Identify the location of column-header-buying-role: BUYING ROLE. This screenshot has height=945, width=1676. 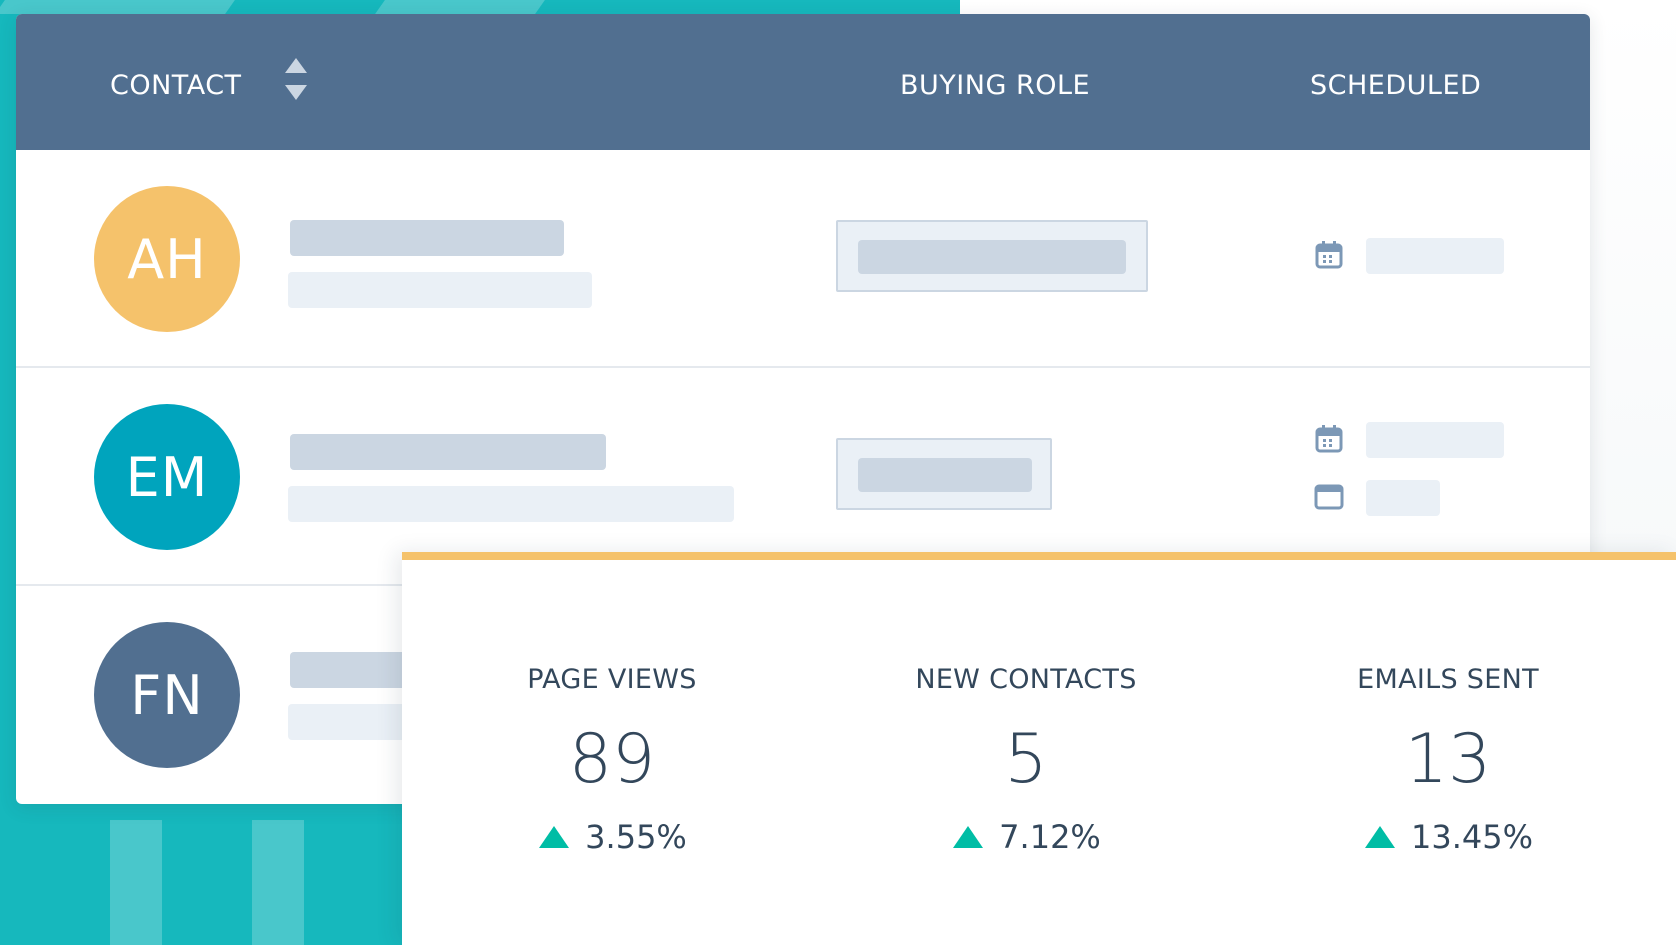
(995, 85).